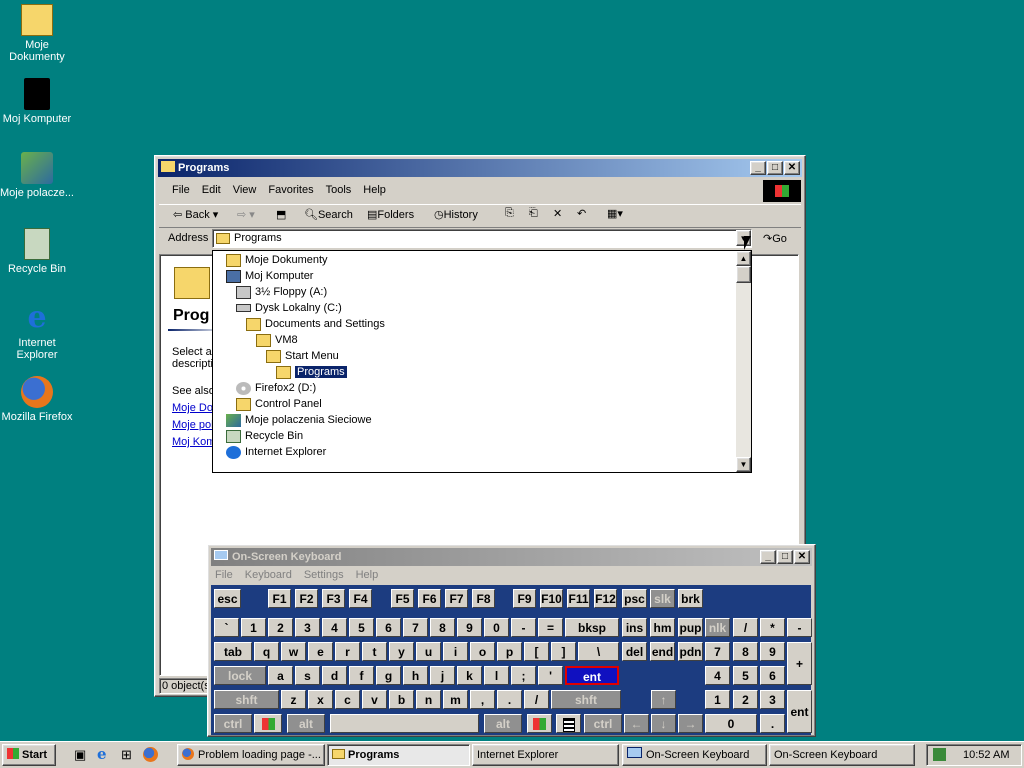  I want to click on osk-key: l, so click(496, 675).